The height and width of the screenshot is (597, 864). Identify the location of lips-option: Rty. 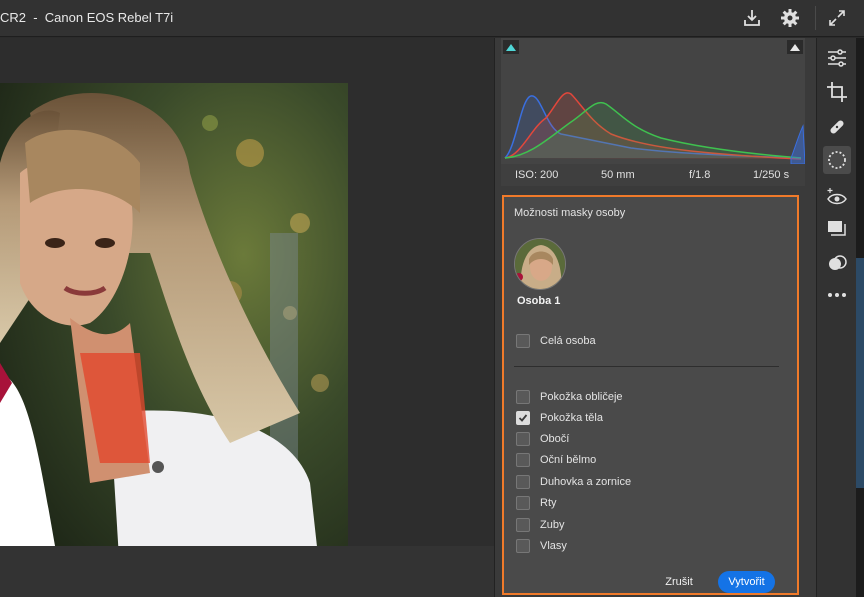
(536, 503).